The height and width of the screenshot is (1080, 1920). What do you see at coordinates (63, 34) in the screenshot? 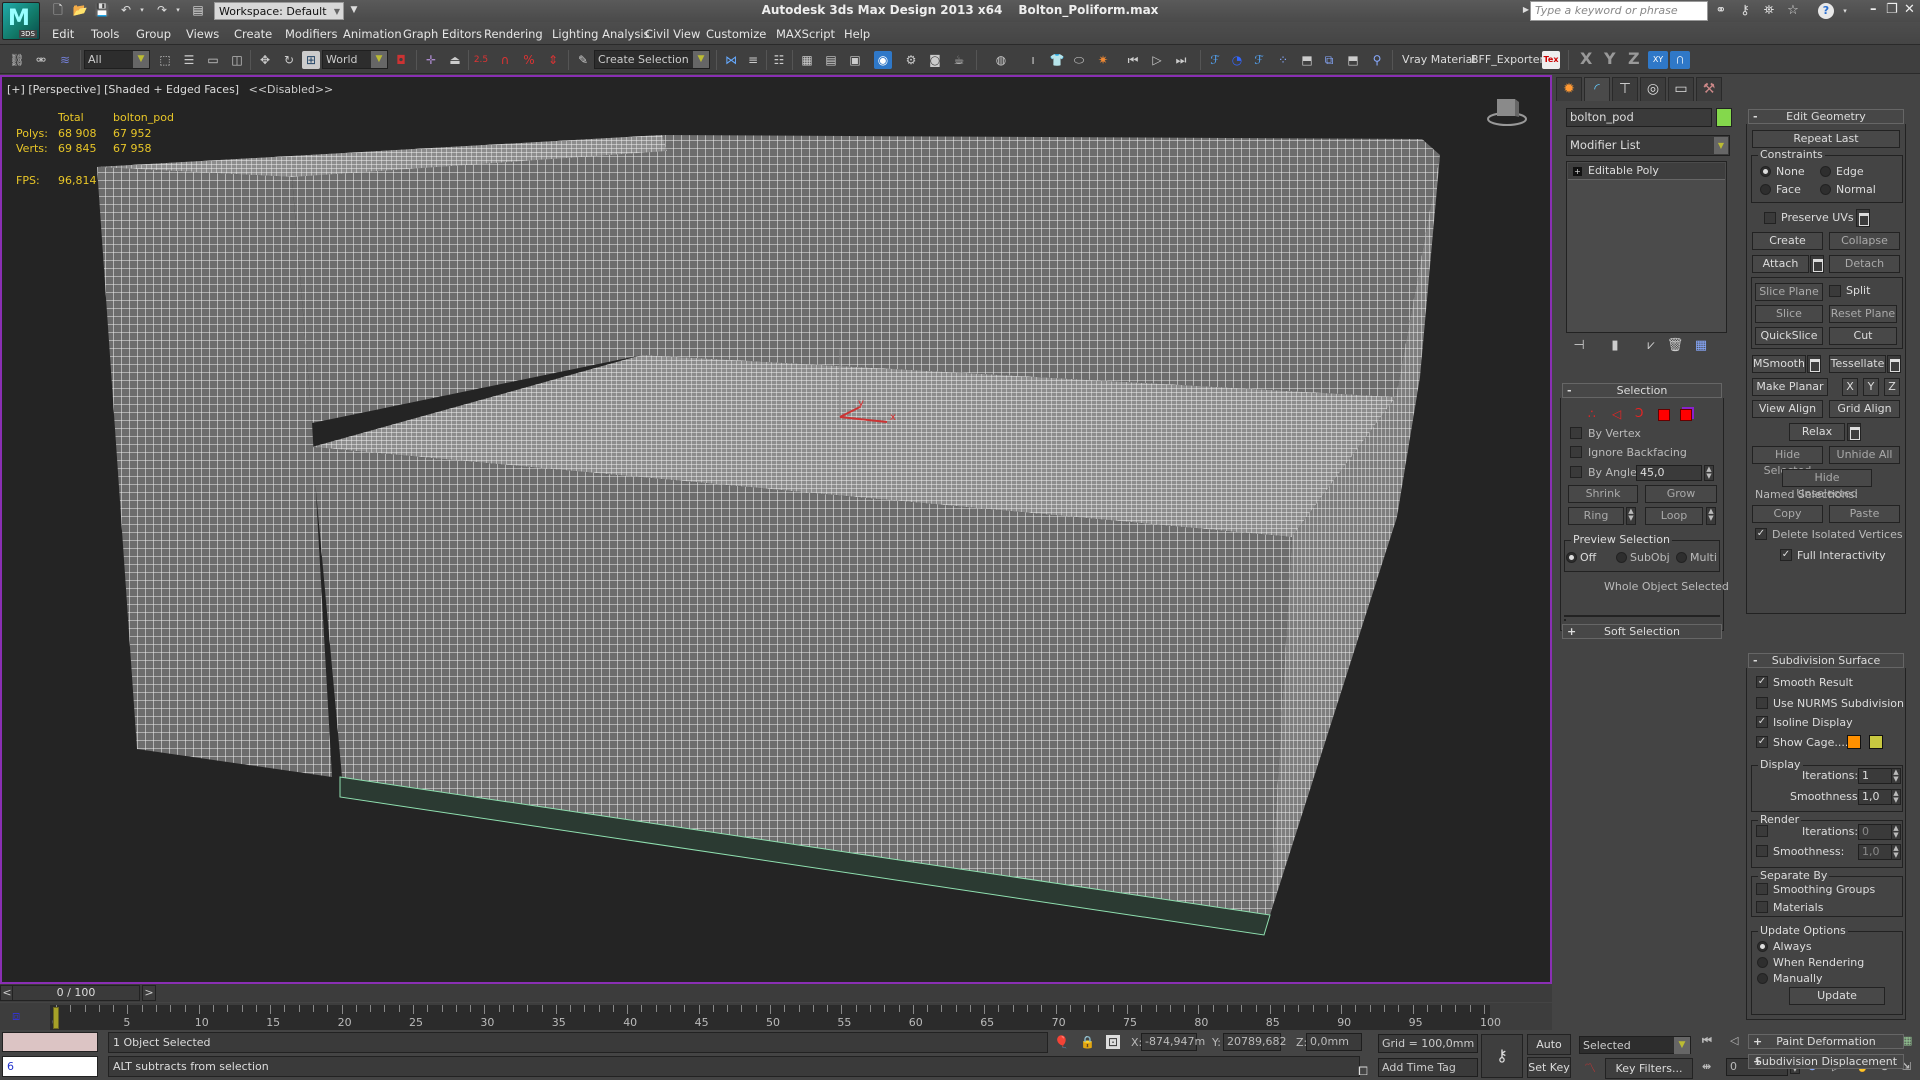
I see `menu-edit: Edit` at bounding box center [63, 34].